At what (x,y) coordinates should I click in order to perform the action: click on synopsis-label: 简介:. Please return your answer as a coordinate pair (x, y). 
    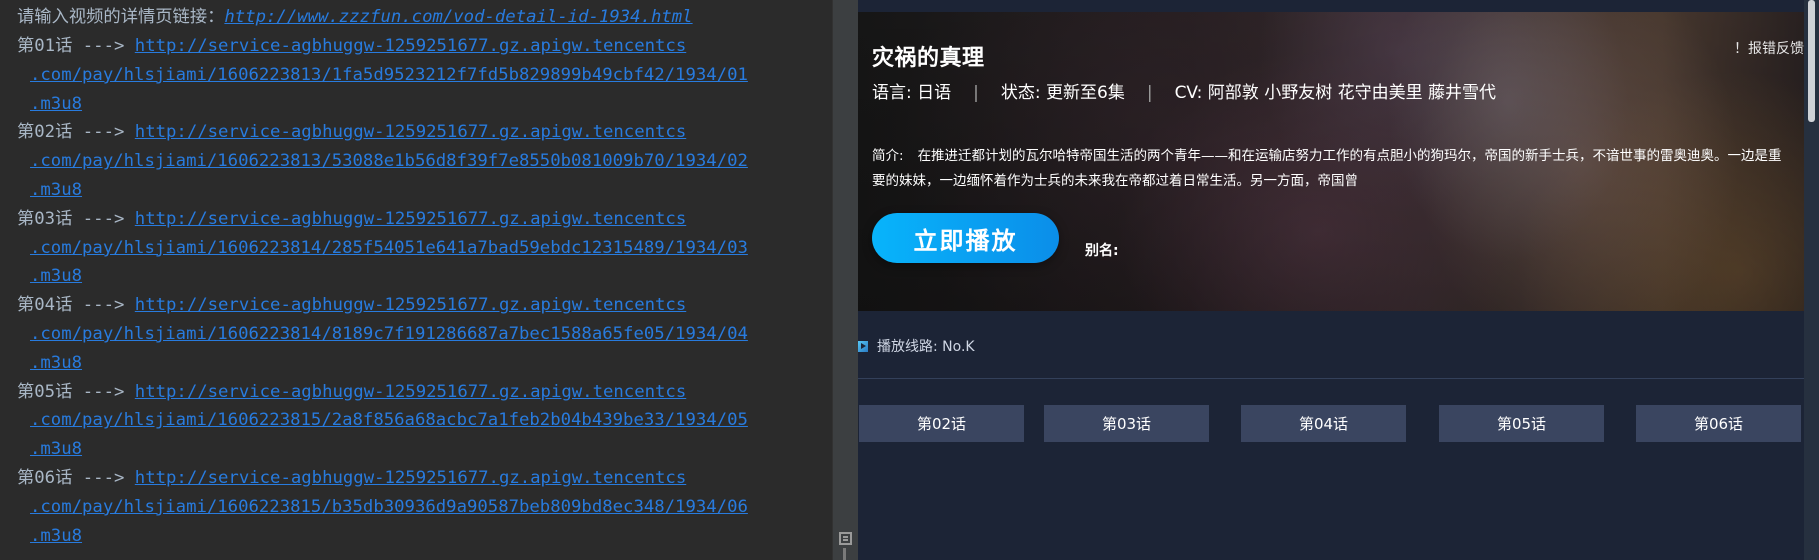
    Looking at the image, I should click on (888, 156).